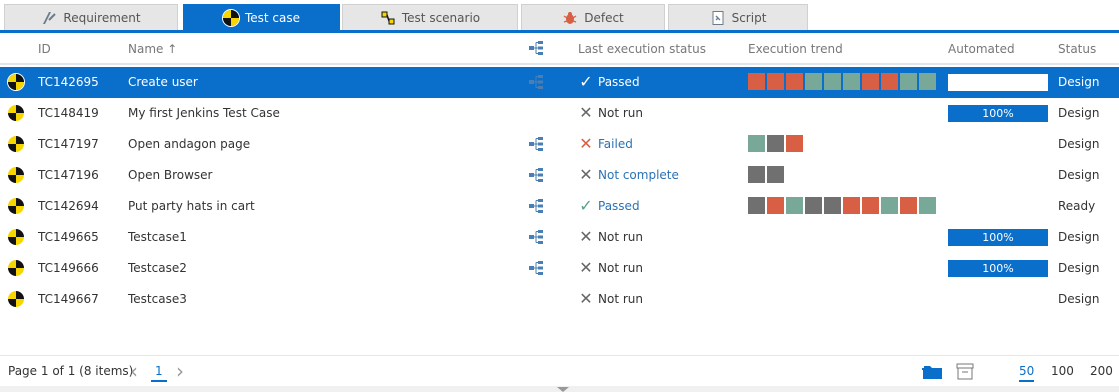  Describe the element at coordinates (795, 49) in the screenshot. I see `column-header-trend: Execution trend` at that location.